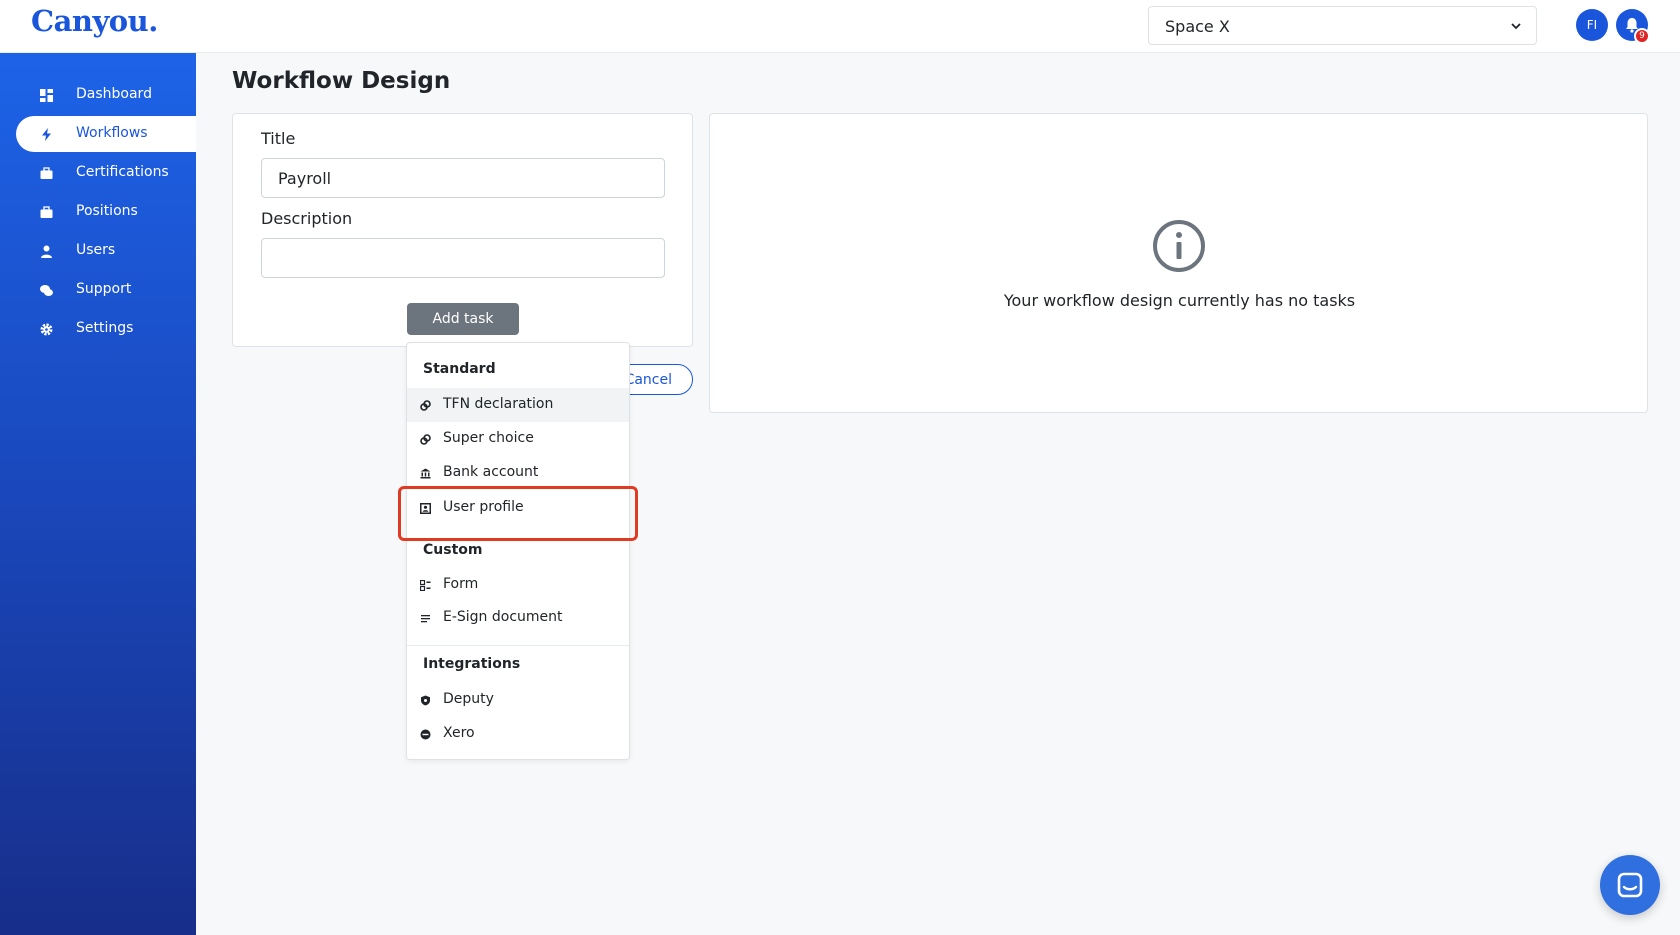  I want to click on space-select-value: Space X, so click(1197, 26).